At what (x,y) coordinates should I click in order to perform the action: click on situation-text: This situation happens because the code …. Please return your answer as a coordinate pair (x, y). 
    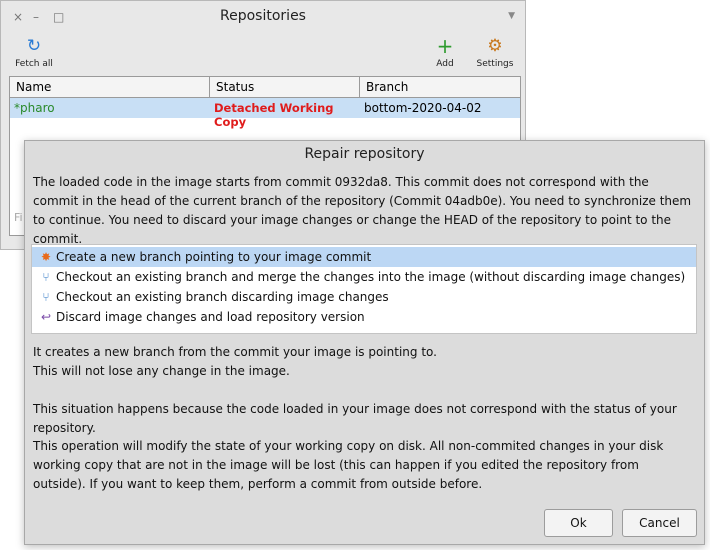
    Looking at the image, I should click on (355, 418).